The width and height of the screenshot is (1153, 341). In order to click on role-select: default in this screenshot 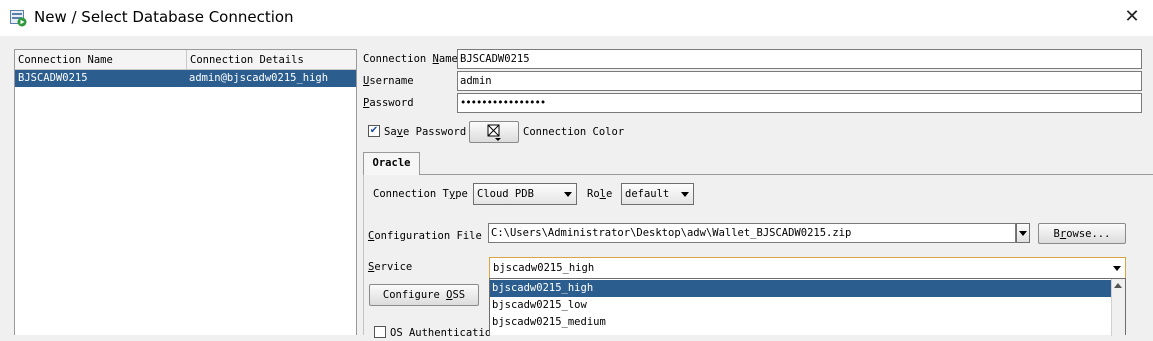, I will do `click(657, 194)`.